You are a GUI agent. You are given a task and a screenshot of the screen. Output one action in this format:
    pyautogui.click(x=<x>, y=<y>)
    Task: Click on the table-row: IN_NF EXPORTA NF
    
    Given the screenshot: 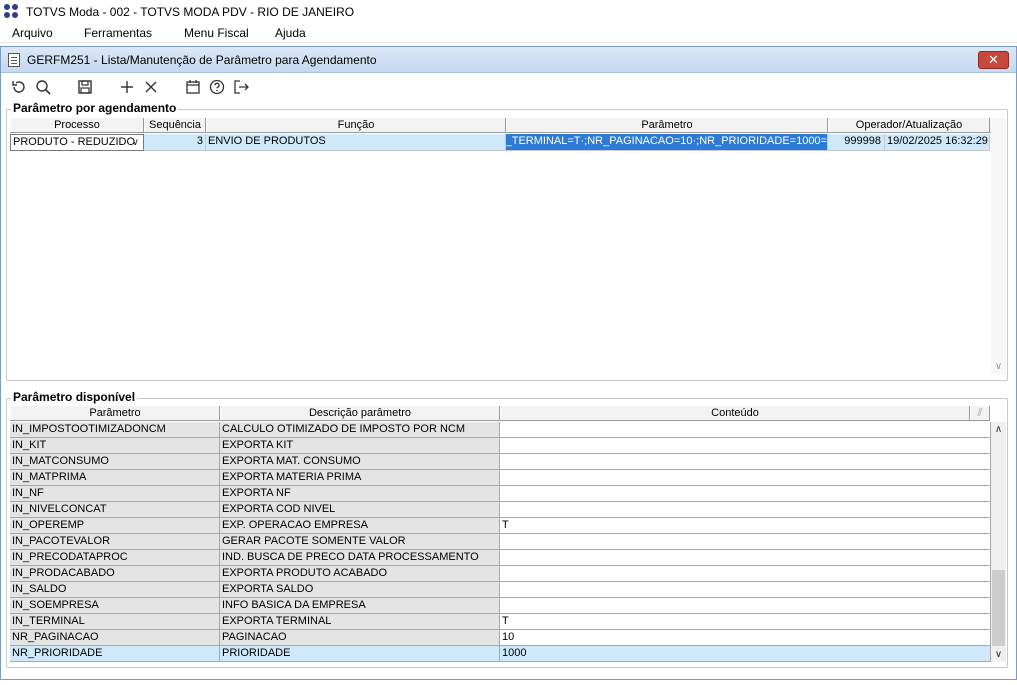 What is the action you would take?
    pyautogui.click(x=500, y=494)
    